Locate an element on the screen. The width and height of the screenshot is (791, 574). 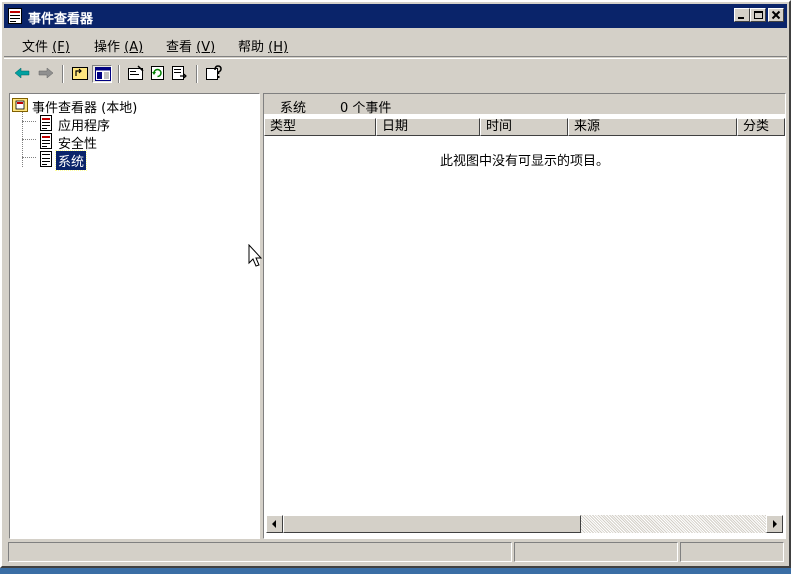
forward-button is located at coordinates (46, 74).